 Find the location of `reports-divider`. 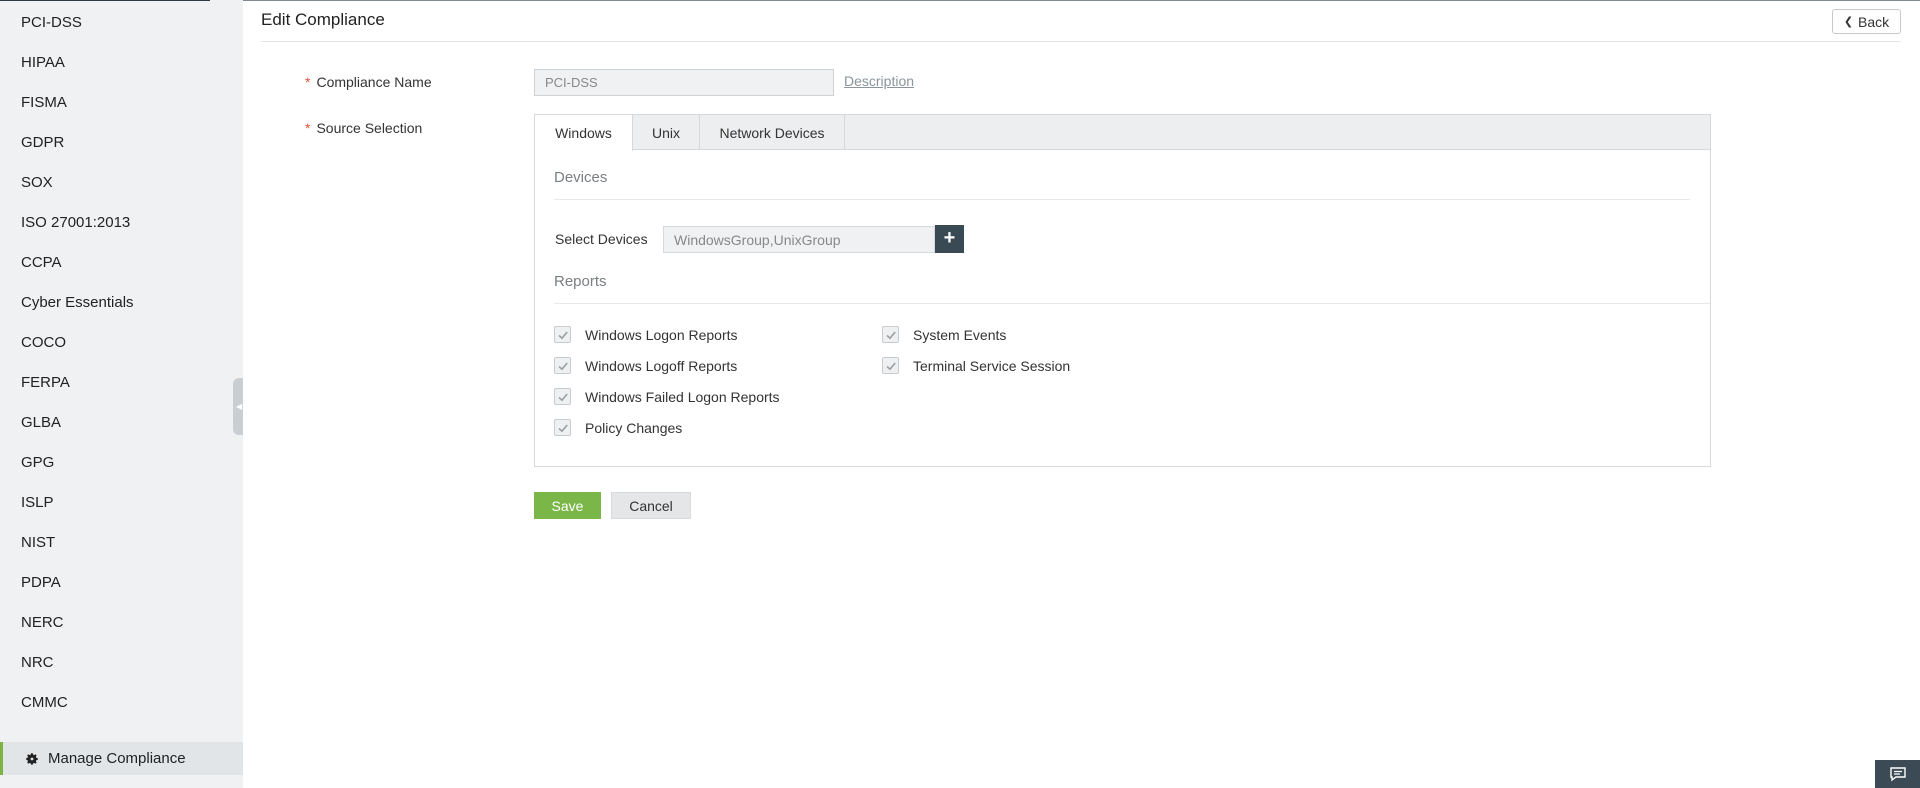

reports-divider is located at coordinates (1132, 303).